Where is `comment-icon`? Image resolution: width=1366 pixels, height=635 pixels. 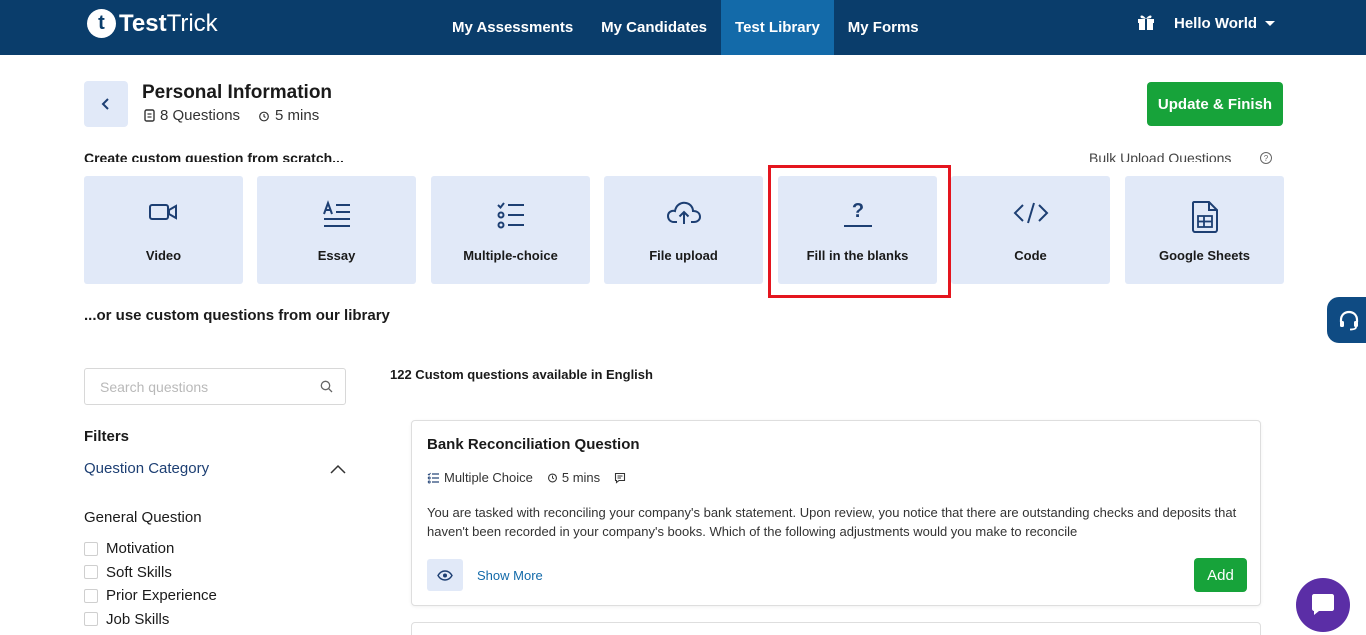 comment-icon is located at coordinates (620, 478).